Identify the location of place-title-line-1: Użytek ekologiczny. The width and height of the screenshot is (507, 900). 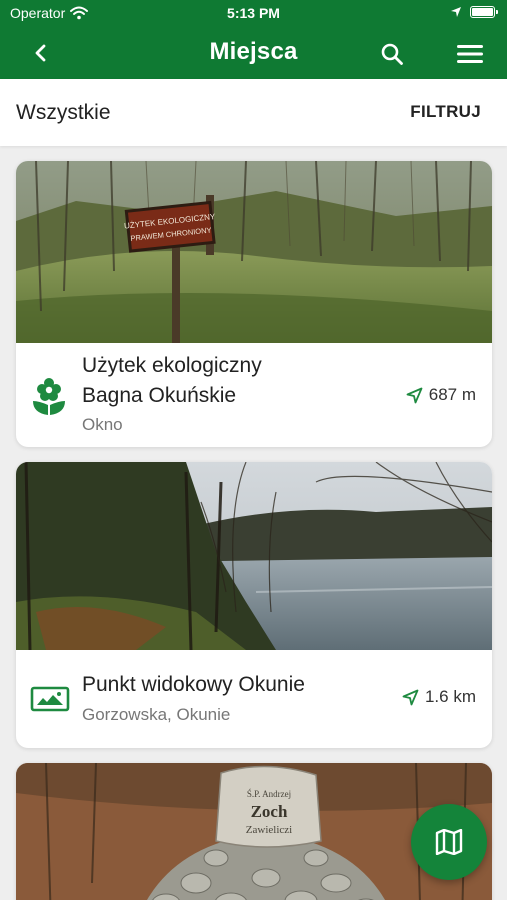
(172, 365).